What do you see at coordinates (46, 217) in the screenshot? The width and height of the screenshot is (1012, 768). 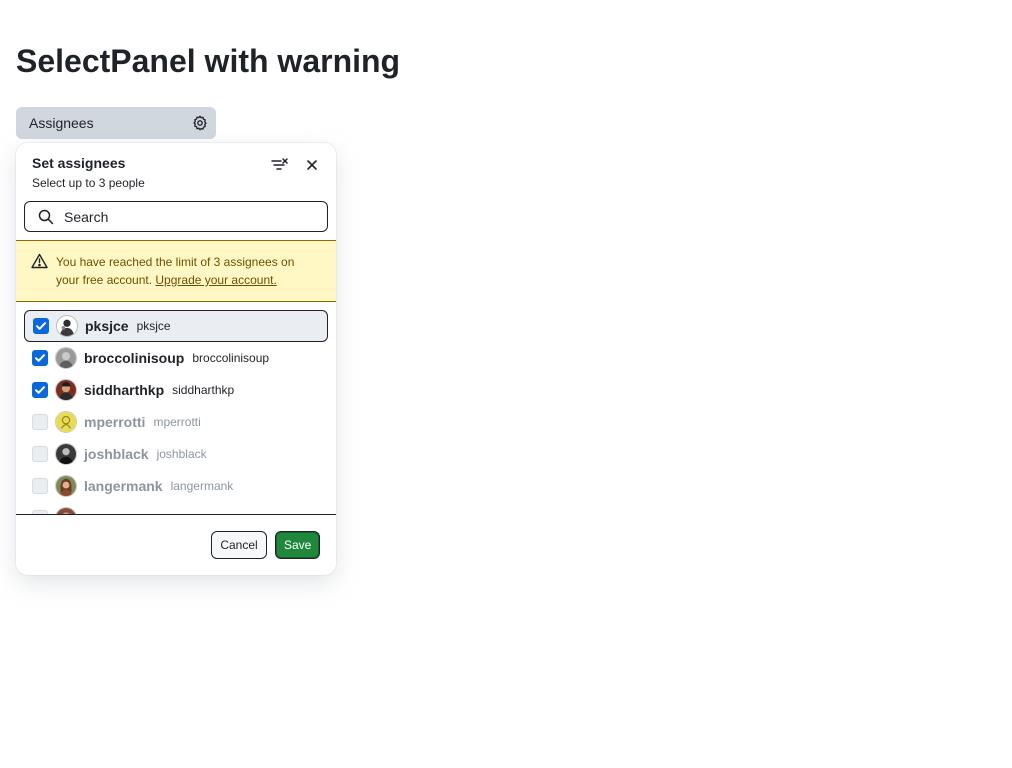 I see `search-icon` at bounding box center [46, 217].